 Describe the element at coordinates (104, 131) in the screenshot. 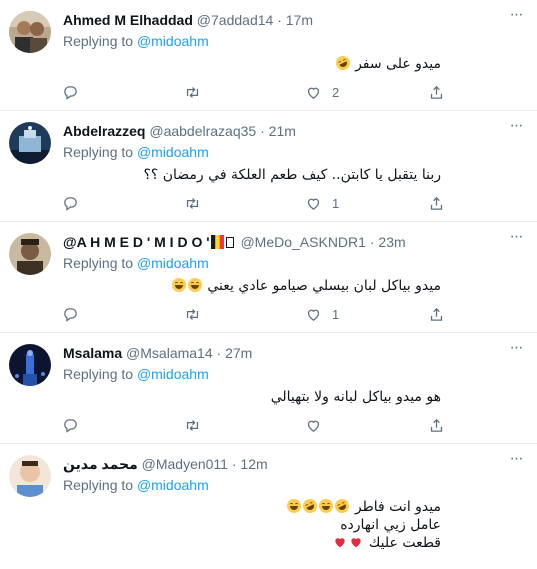

I see `display-name: Abdelrazzeq` at that location.